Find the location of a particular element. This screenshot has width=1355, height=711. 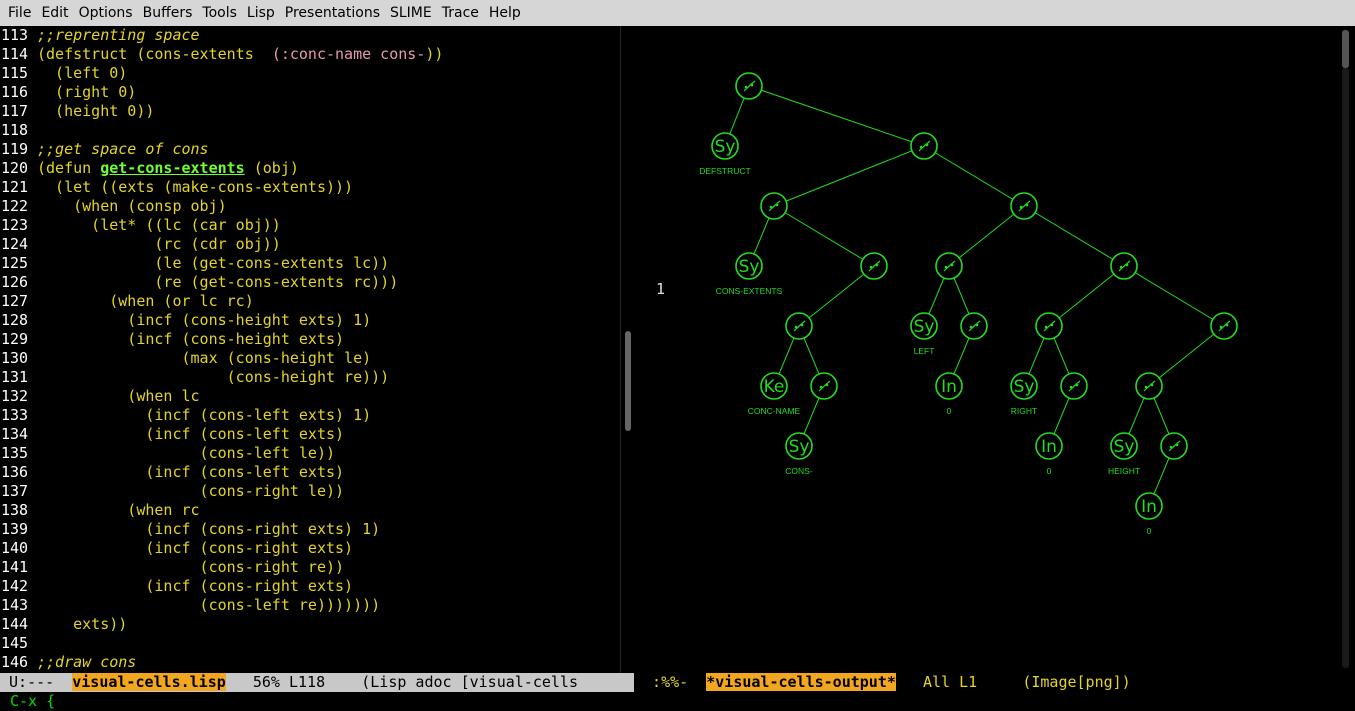

line-number: 117 is located at coordinates (15, 111).